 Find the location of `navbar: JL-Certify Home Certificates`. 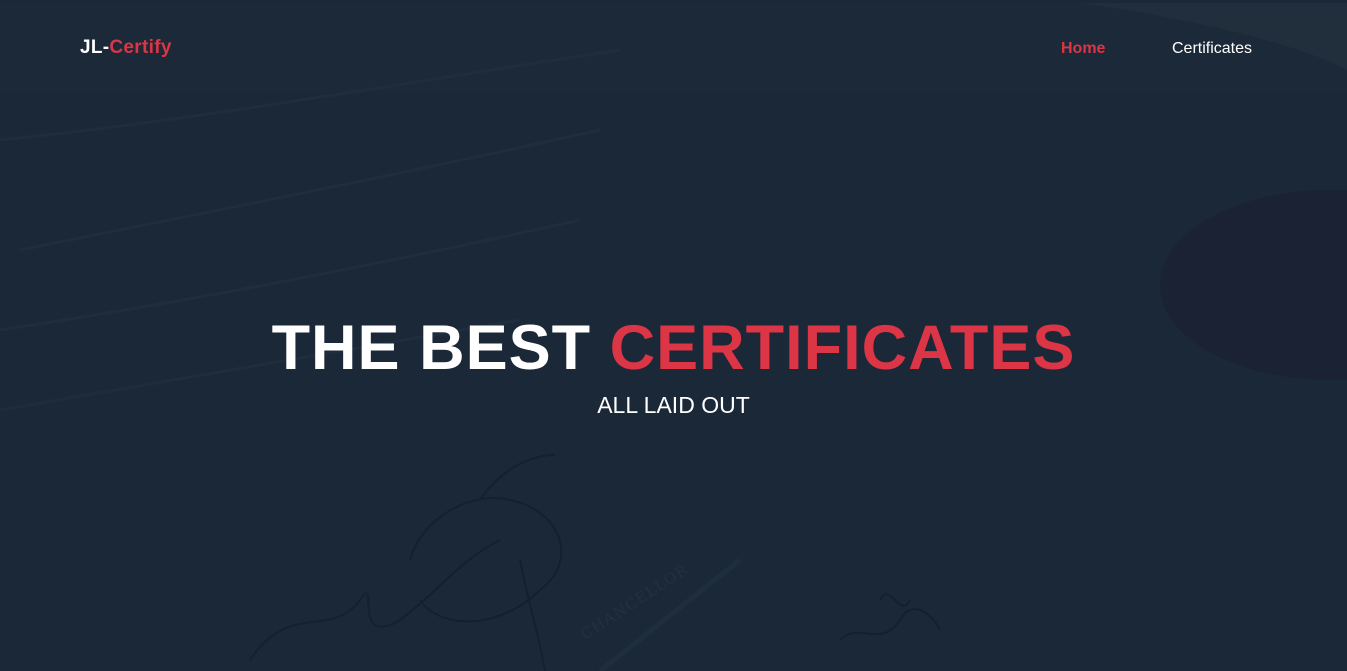

navbar: JL-Certify Home Certificates is located at coordinates (673, 48).